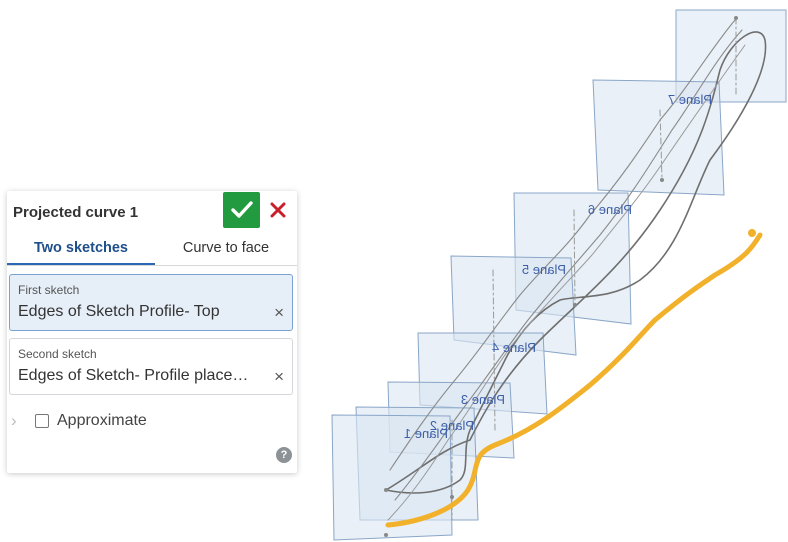  I want to click on checkmark-icon, so click(241, 209).